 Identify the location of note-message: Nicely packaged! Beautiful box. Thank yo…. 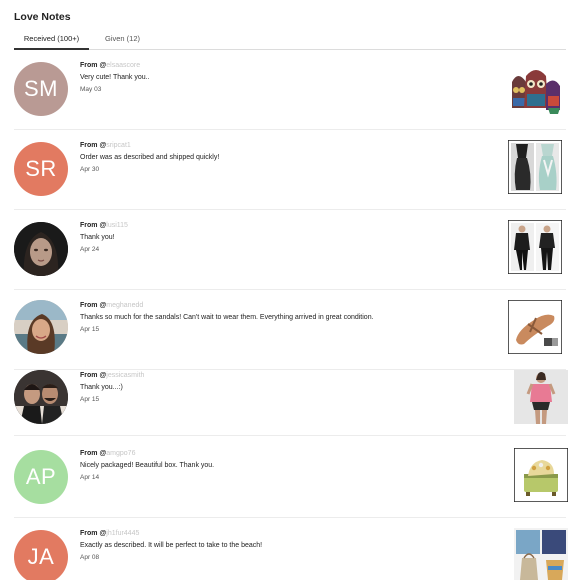
(147, 465).